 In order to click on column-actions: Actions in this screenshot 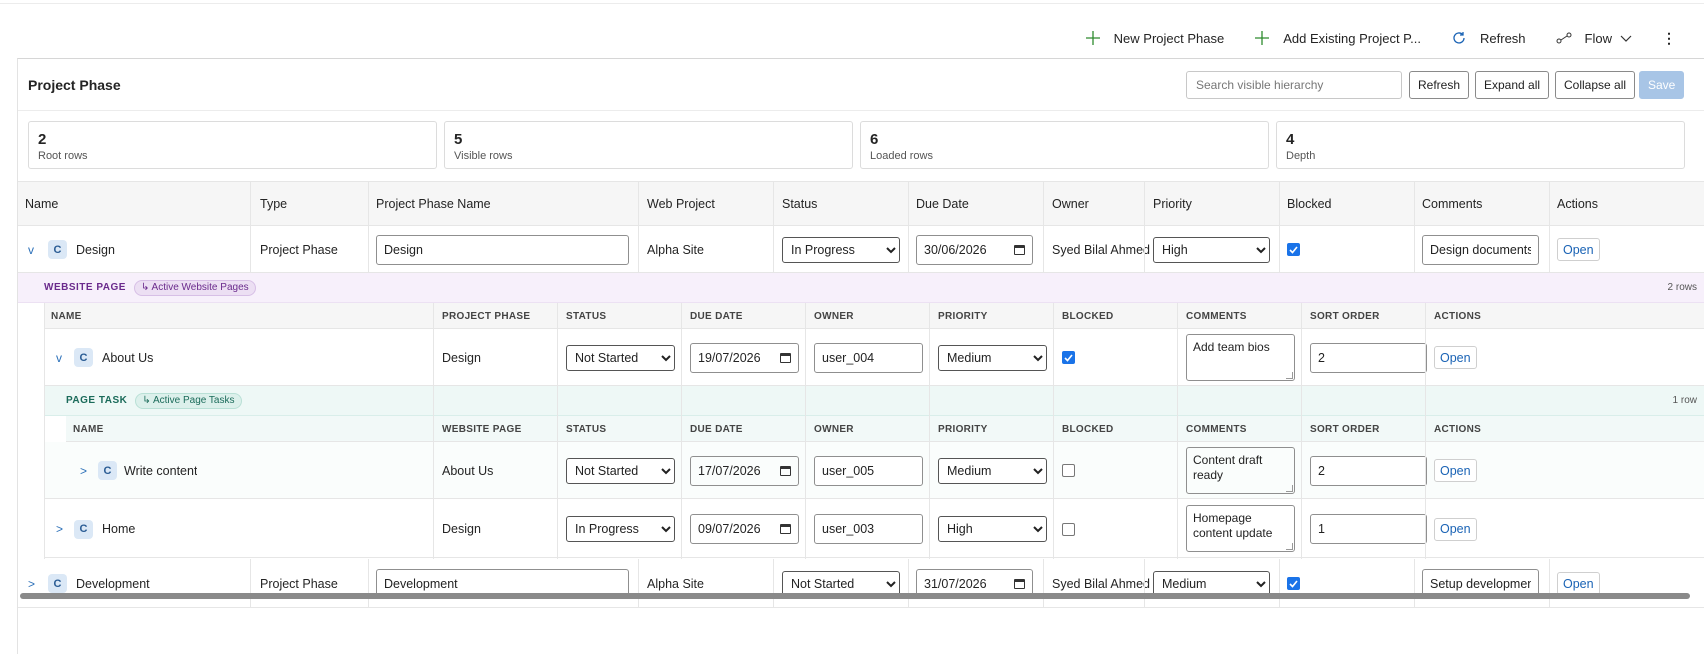, I will do `click(1577, 204)`.